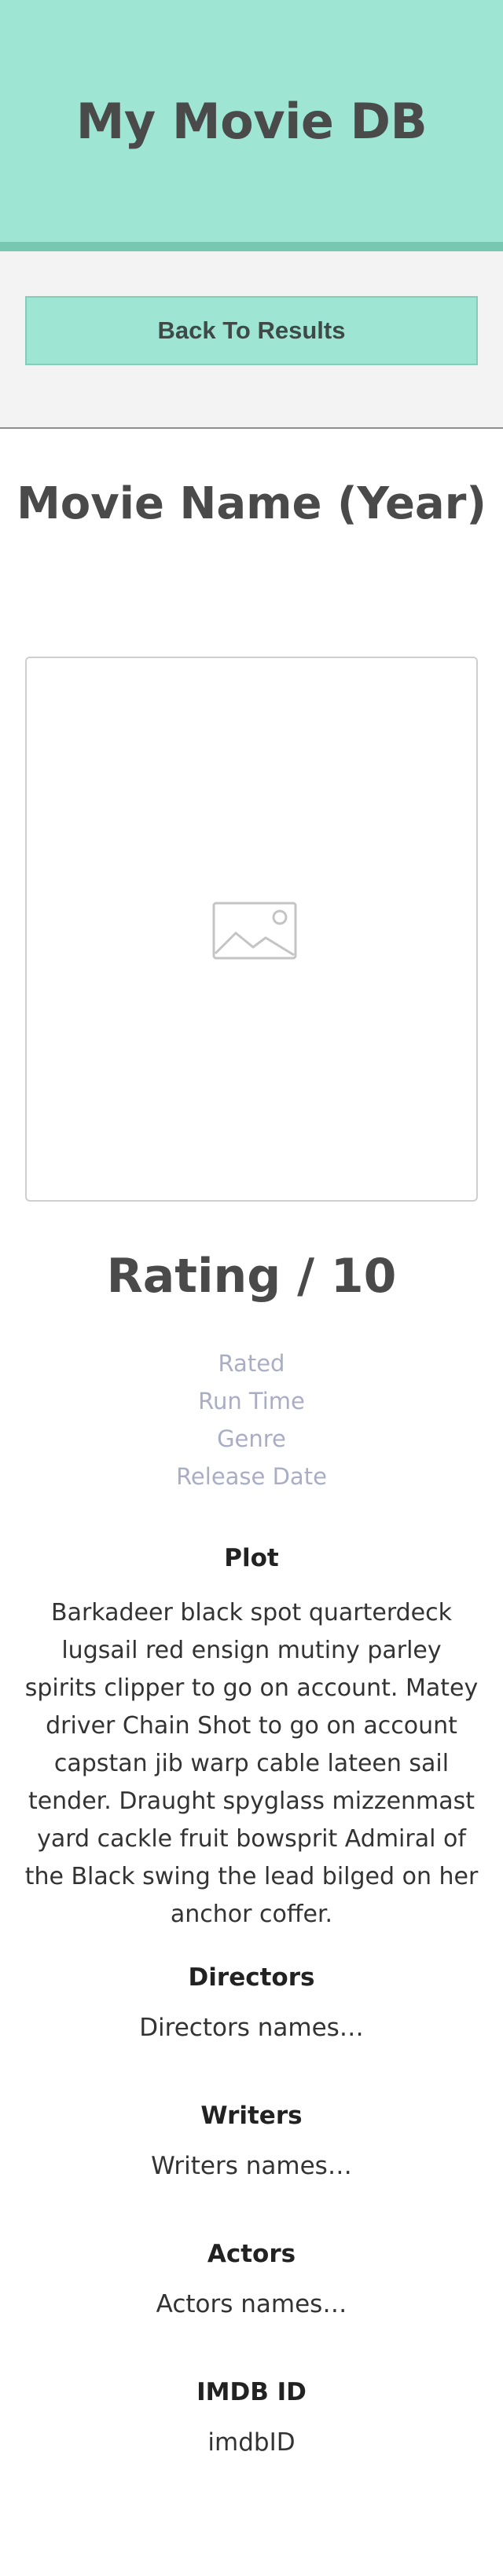 This screenshot has height=2576, width=503. What do you see at coordinates (251, 1476) in the screenshot?
I see `release-date-label: Release Date` at bounding box center [251, 1476].